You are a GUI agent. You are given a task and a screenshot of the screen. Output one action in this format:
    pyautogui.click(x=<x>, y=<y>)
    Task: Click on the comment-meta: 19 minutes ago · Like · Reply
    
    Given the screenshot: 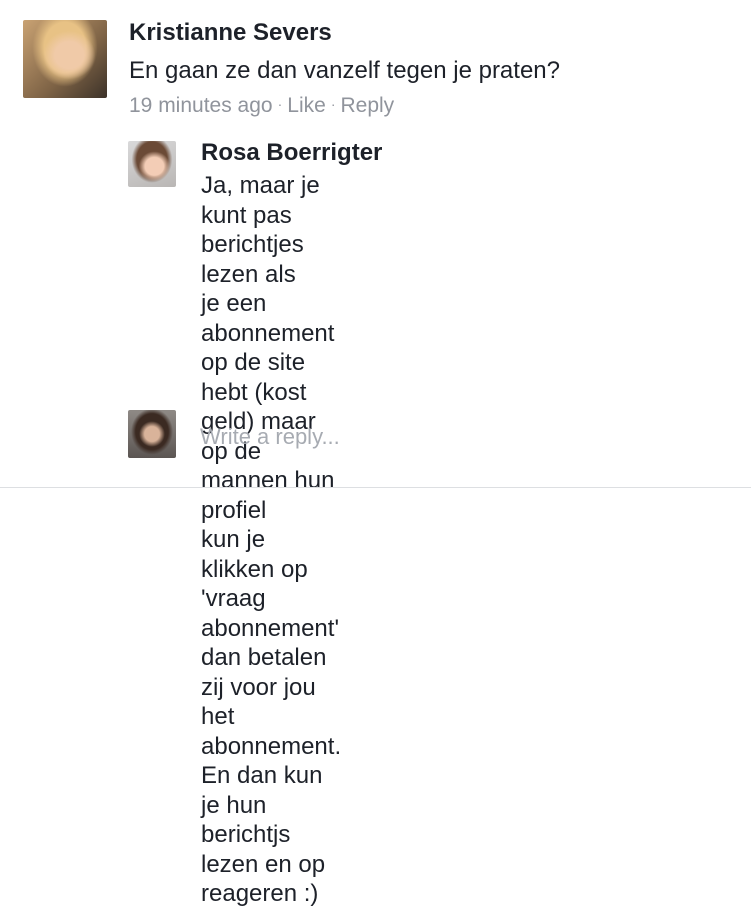 What is the action you would take?
    pyautogui.click(x=261, y=105)
    